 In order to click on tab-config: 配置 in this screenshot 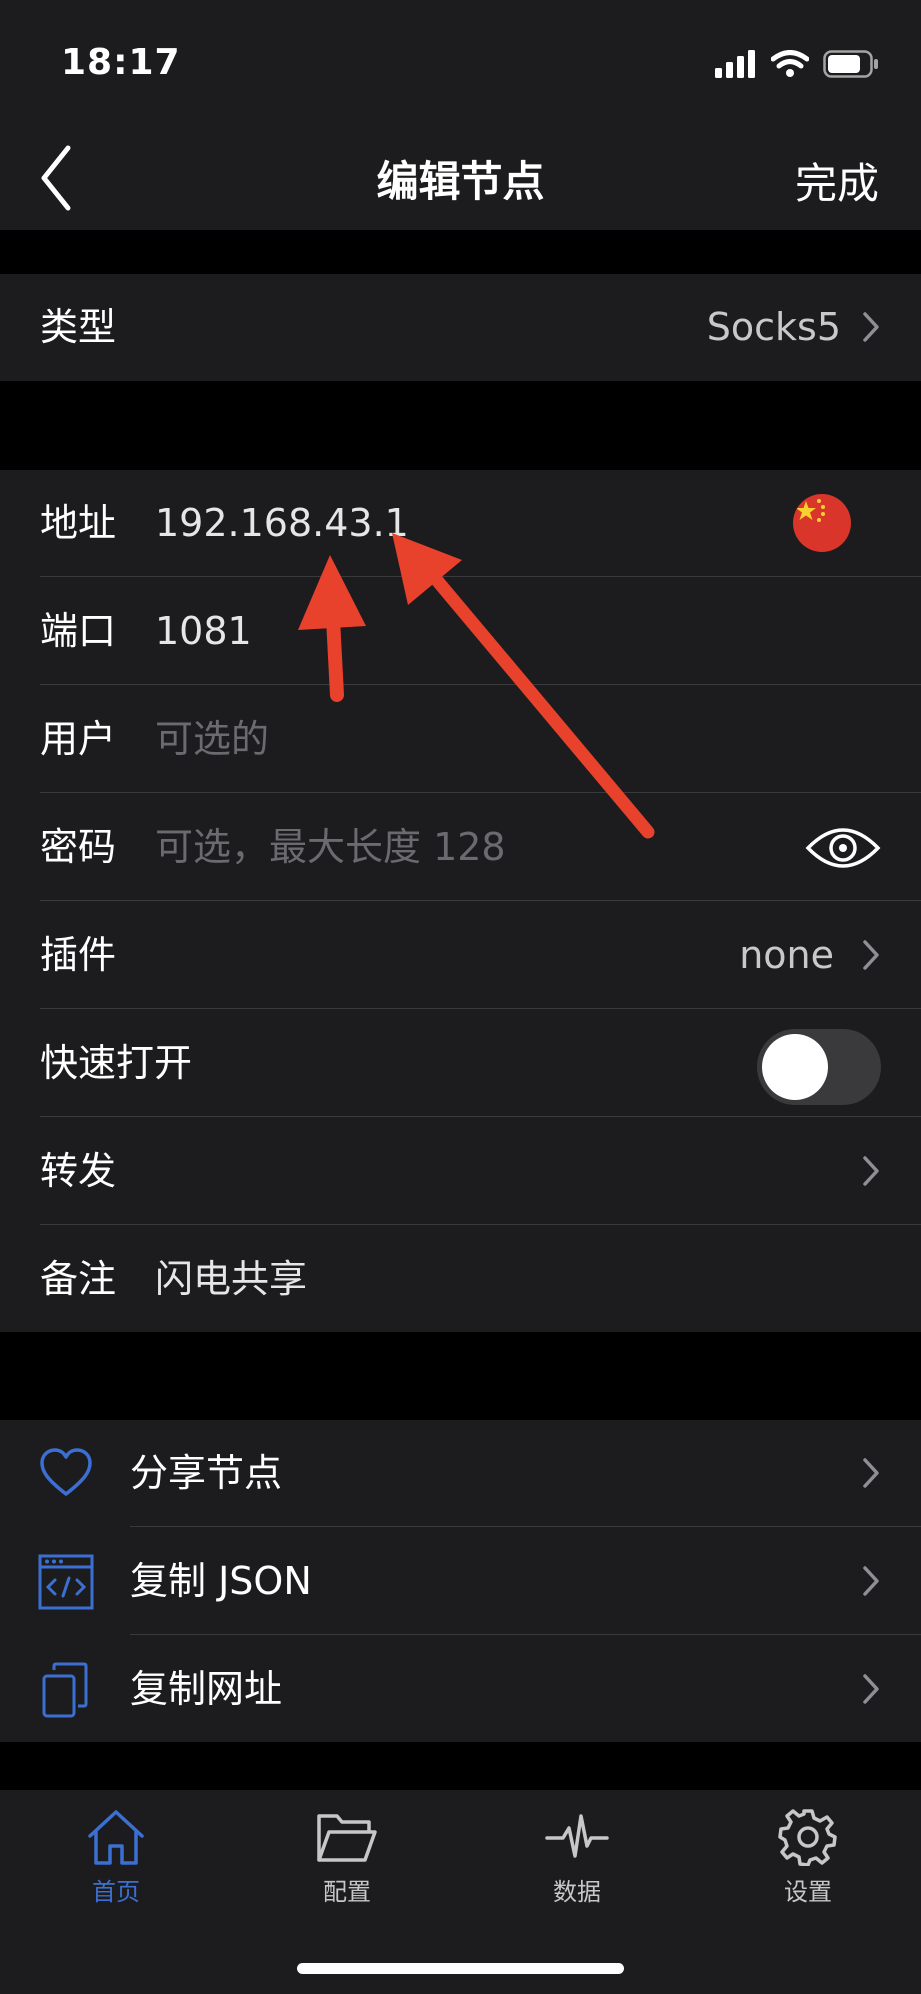, I will do `click(347, 1857)`.